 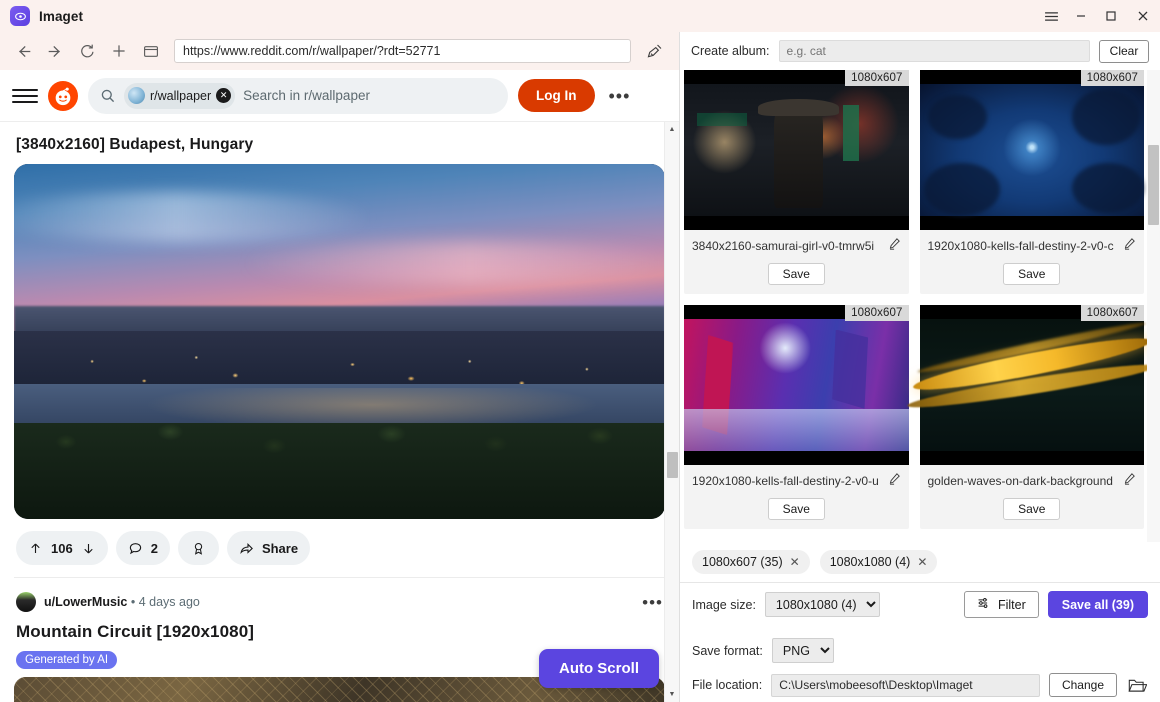 I want to click on filter-button: Filter, so click(x=1001, y=604).